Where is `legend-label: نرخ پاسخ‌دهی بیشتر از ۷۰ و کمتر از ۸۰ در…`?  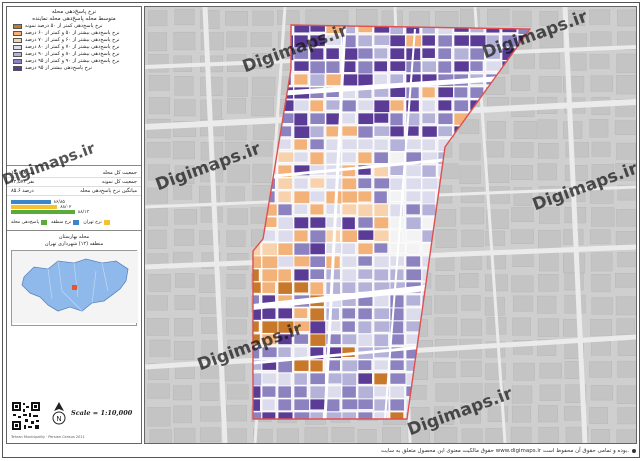 legend-label: نرخ پاسخ‌دهی بیشتر از ۷۰ و کمتر از ۸۰ در… is located at coordinates (72, 47).